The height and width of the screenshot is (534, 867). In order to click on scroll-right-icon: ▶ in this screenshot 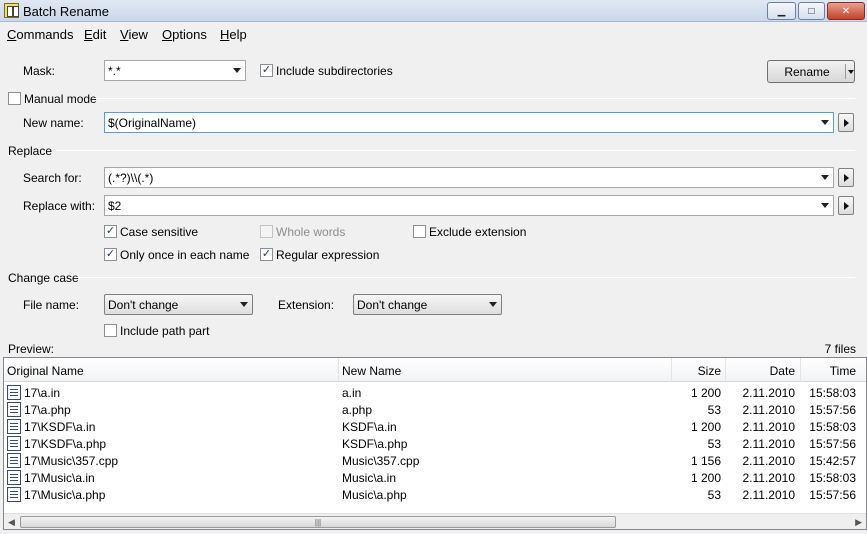, I will do `click(858, 522)`.